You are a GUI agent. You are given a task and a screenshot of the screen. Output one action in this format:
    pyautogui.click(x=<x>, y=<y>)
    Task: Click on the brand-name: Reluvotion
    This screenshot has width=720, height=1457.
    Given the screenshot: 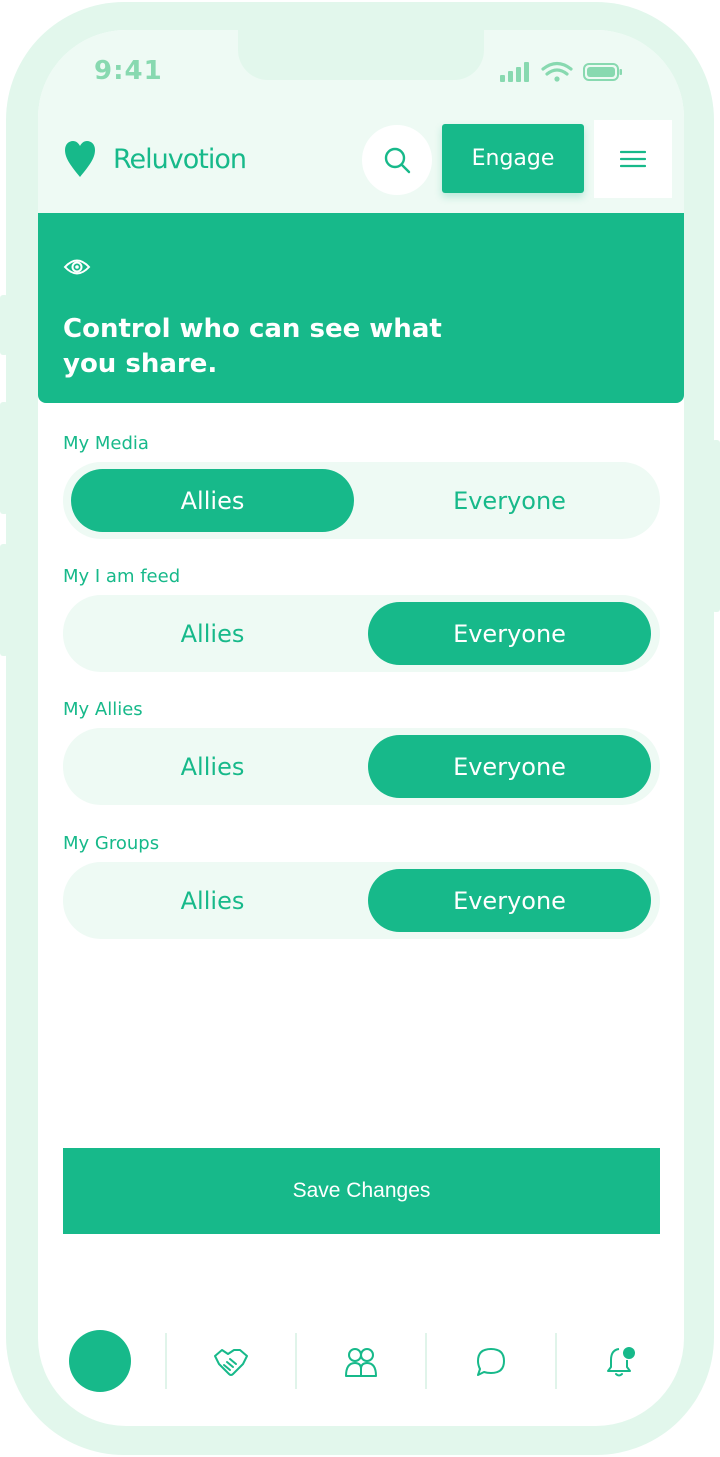 What is the action you would take?
    pyautogui.click(x=180, y=159)
    